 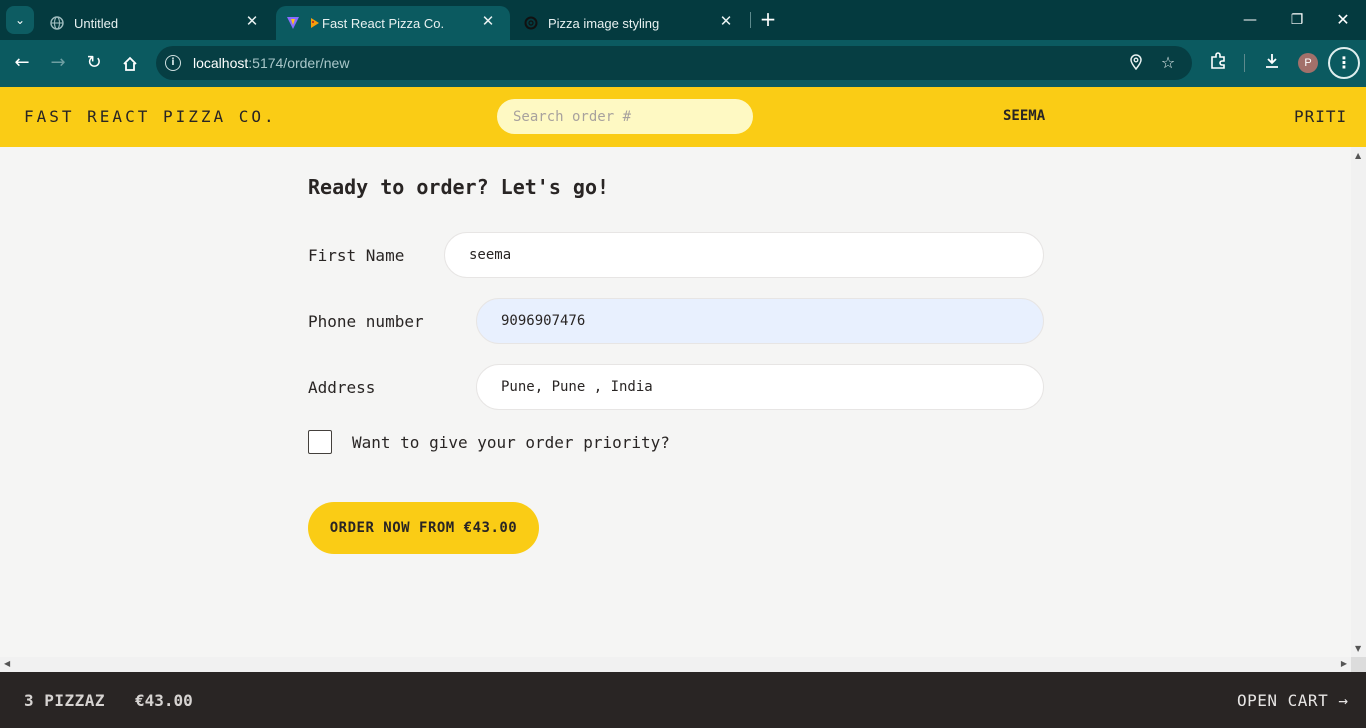 I want to click on tab-untitled: Untitled ✕, so click(x=157, y=23).